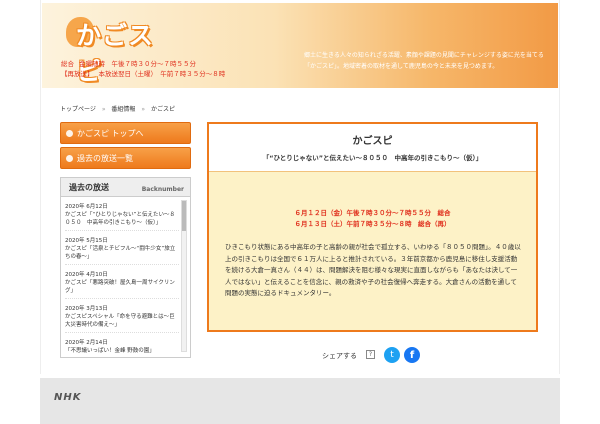 This screenshot has width=600, height=424. Describe the element at coordinates (86, 207) in the screenshot. I see `list-item-date: 2020年 6月12日` at that location.